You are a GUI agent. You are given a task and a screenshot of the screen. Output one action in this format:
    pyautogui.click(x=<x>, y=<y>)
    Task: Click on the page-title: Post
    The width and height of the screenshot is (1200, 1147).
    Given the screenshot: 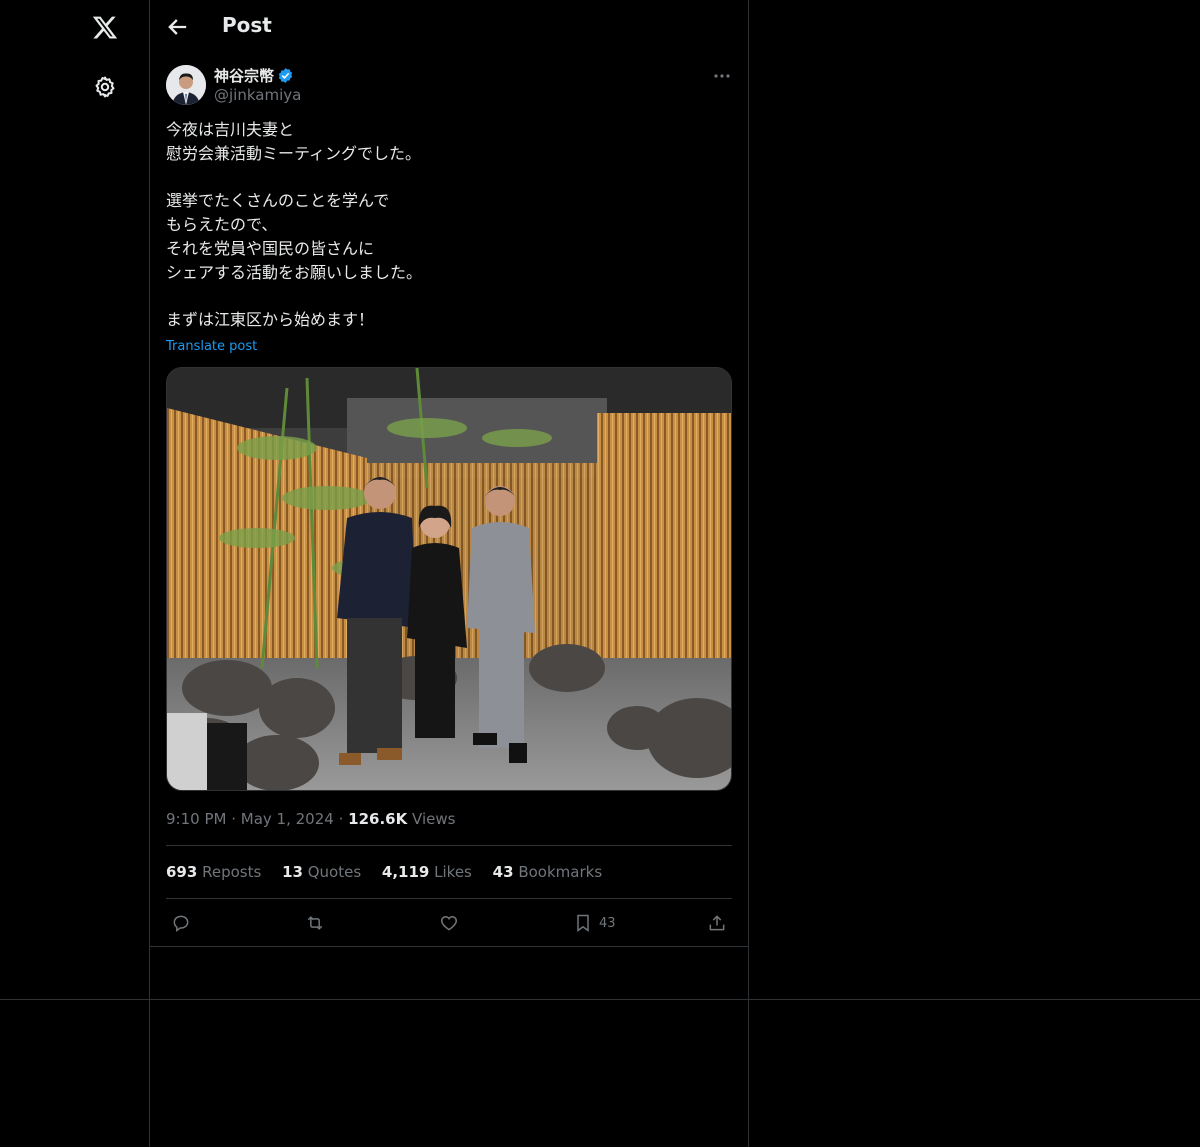 What is the action you would take?
    pyautogui.click(x=247, y=25)
    